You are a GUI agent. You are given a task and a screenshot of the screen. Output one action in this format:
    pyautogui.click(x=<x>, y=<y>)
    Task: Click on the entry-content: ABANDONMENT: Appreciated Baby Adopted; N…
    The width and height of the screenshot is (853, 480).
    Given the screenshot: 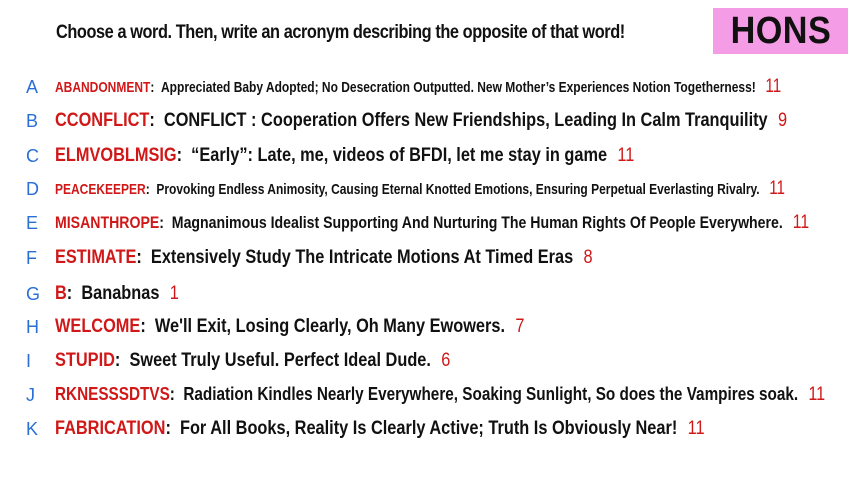 What is the action you would take?
    pyautogui.click(x=418, y=87)
    